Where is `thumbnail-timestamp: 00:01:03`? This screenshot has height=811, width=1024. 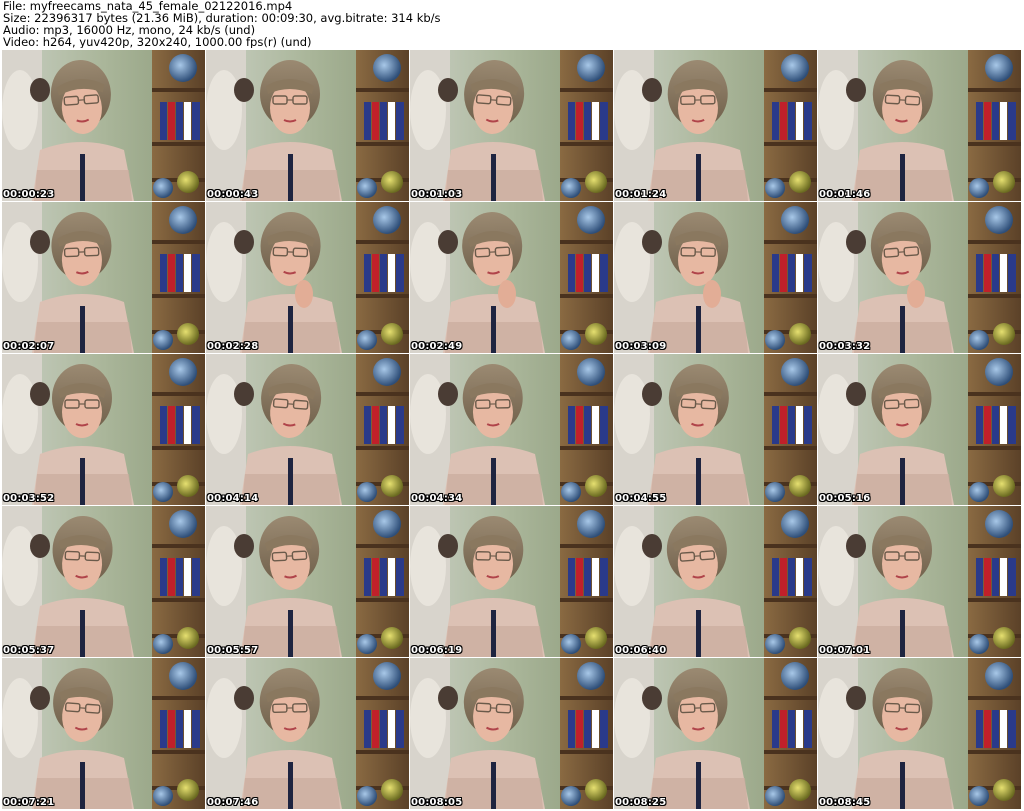
thumbnail-timestamp: 00:01:03 is located at coordinates (437, 194).